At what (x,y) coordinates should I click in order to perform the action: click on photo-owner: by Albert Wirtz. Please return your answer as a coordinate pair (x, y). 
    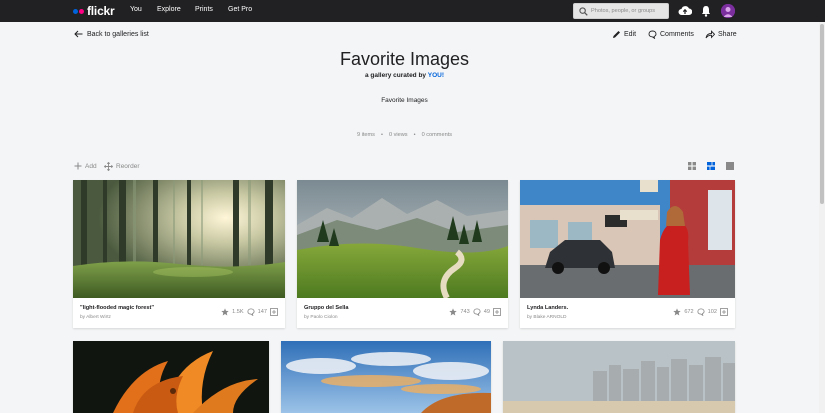
    Looking at the image, I should click on (95, 317).